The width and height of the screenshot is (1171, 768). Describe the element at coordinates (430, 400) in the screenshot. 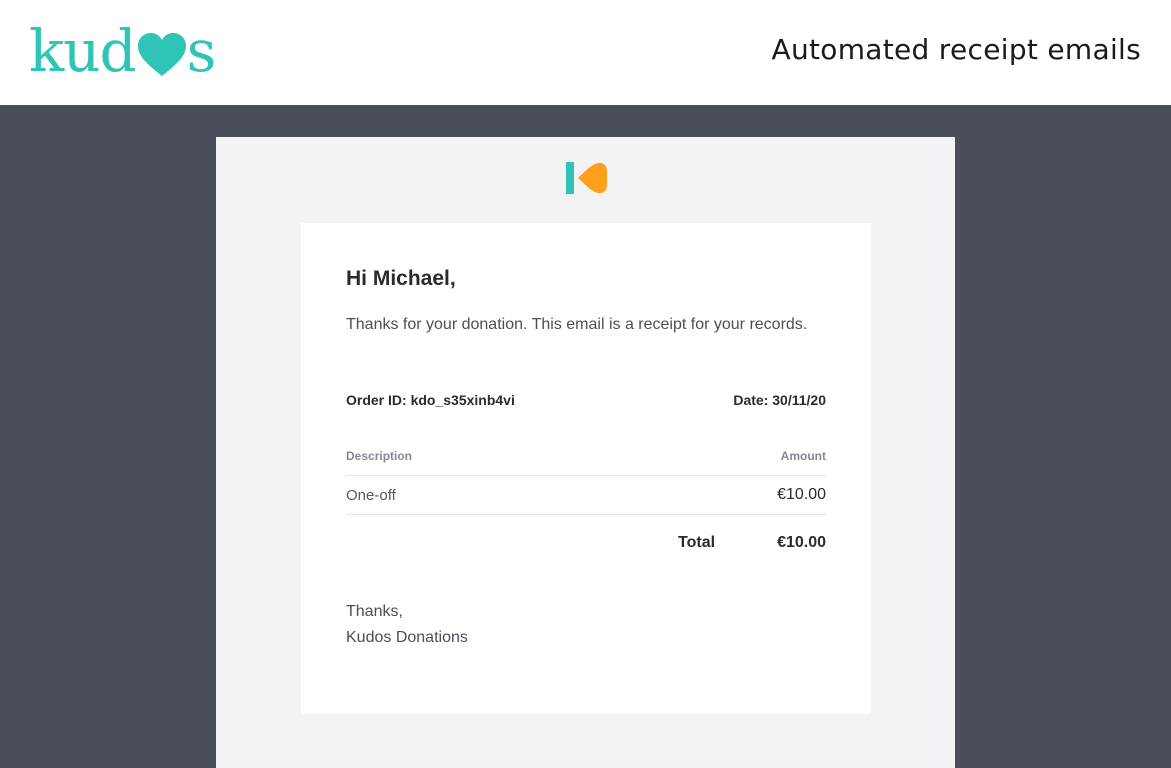

I see `order-id: Order ID: kdo_s35xinb4vi` at that location.